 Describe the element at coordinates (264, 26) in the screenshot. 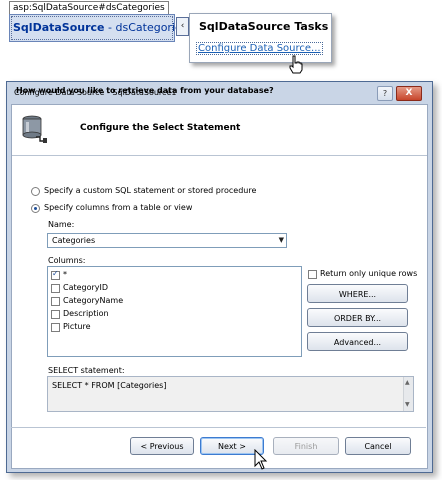

I see `tasks-title: SqlDataSource Tasks` at that location.